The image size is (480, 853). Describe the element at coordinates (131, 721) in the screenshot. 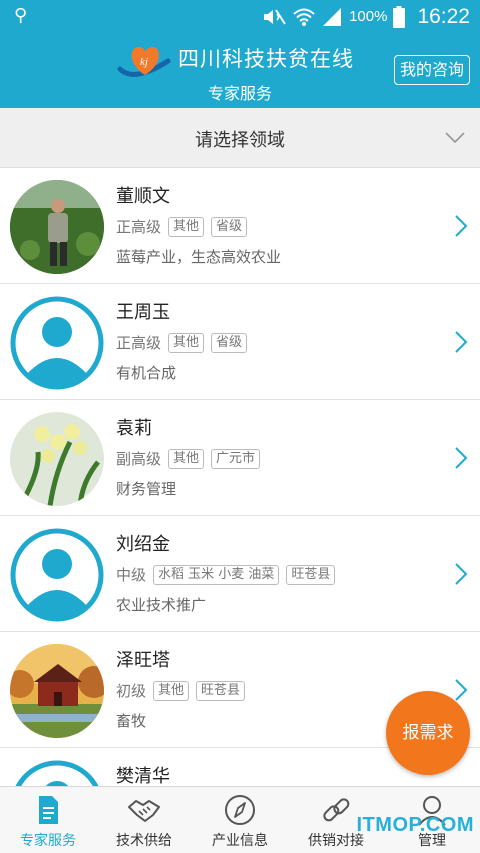

I see `expert-description: 畜牧` at that location.